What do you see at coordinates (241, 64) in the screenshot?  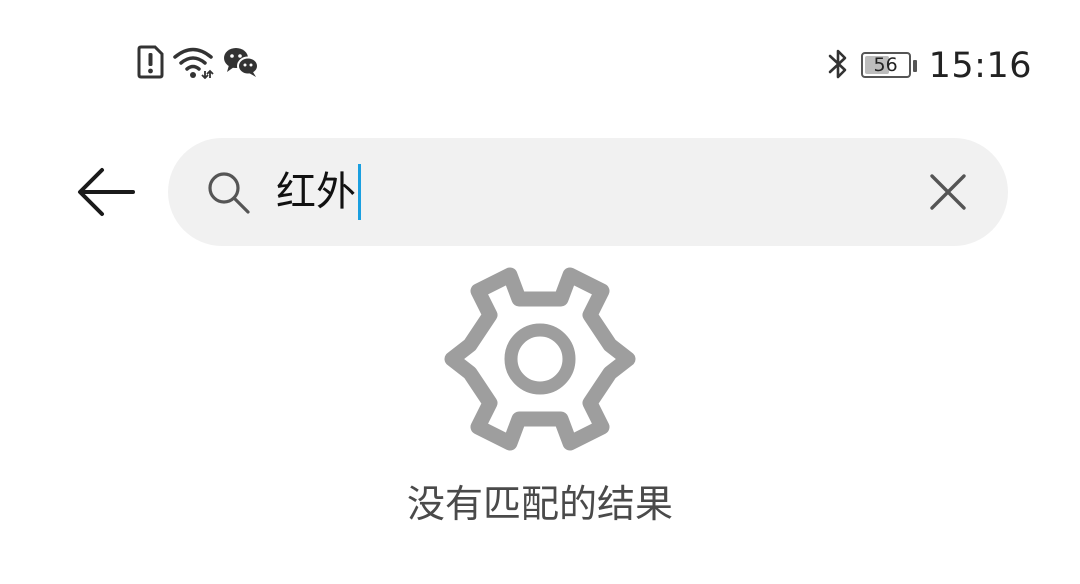 I see `wechat-icon` at bounding box center [241, 64].